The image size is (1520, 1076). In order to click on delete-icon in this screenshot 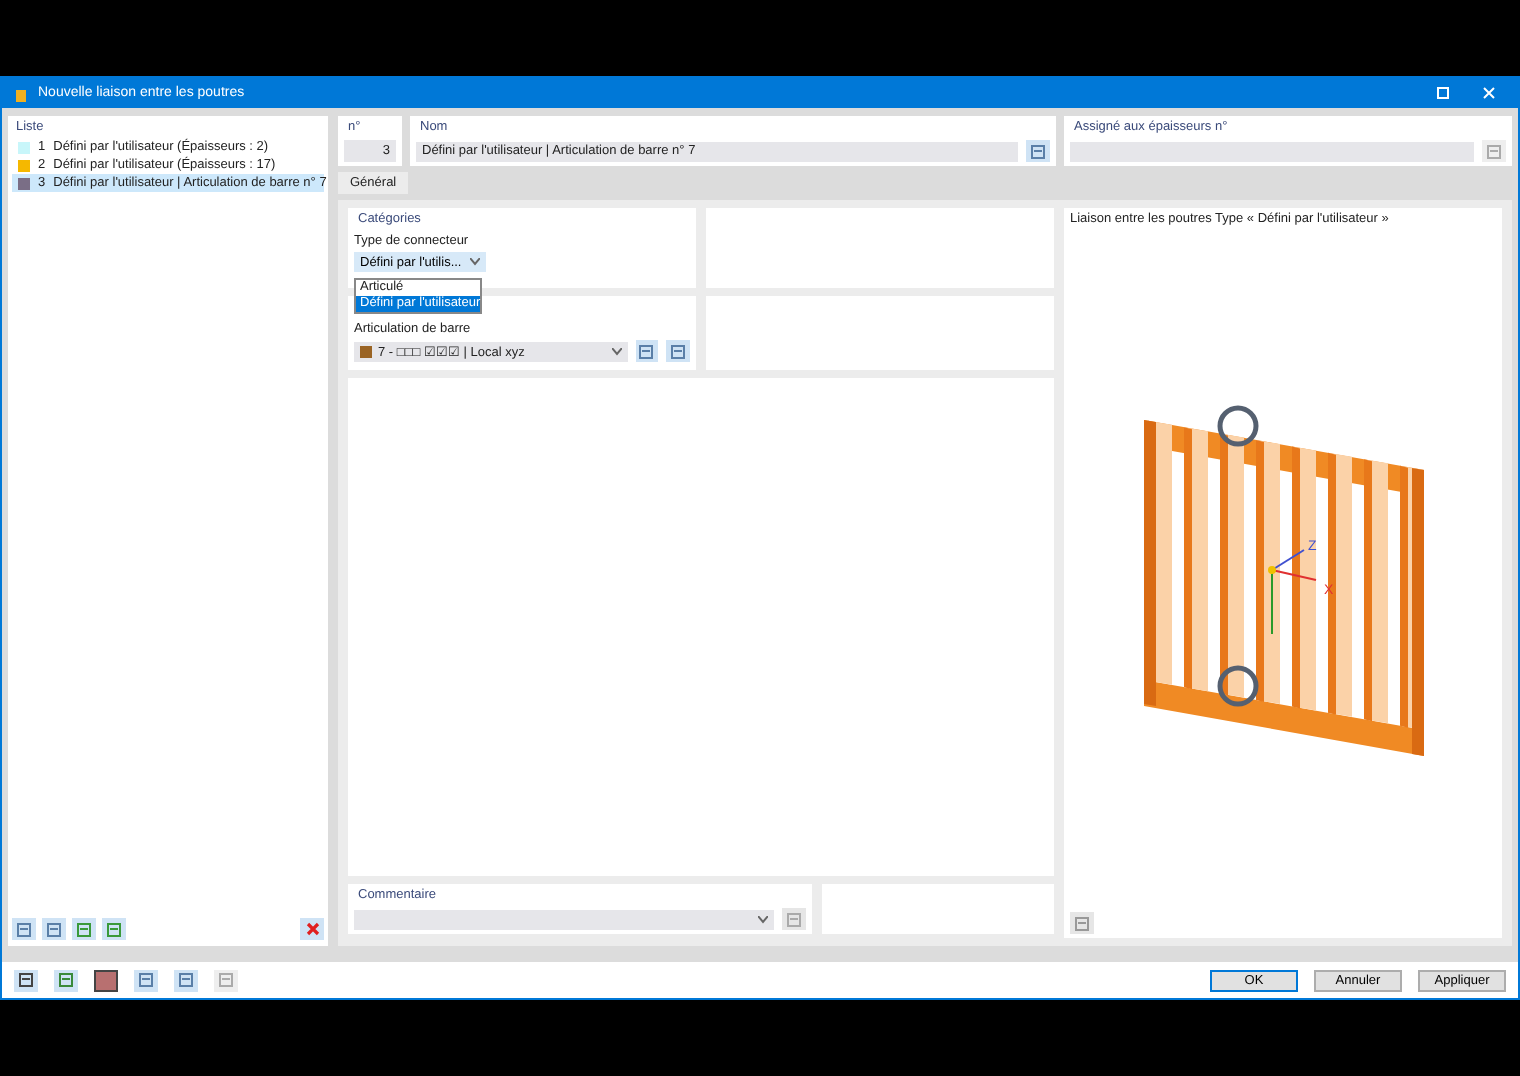, I will do `click(312, 929)`.